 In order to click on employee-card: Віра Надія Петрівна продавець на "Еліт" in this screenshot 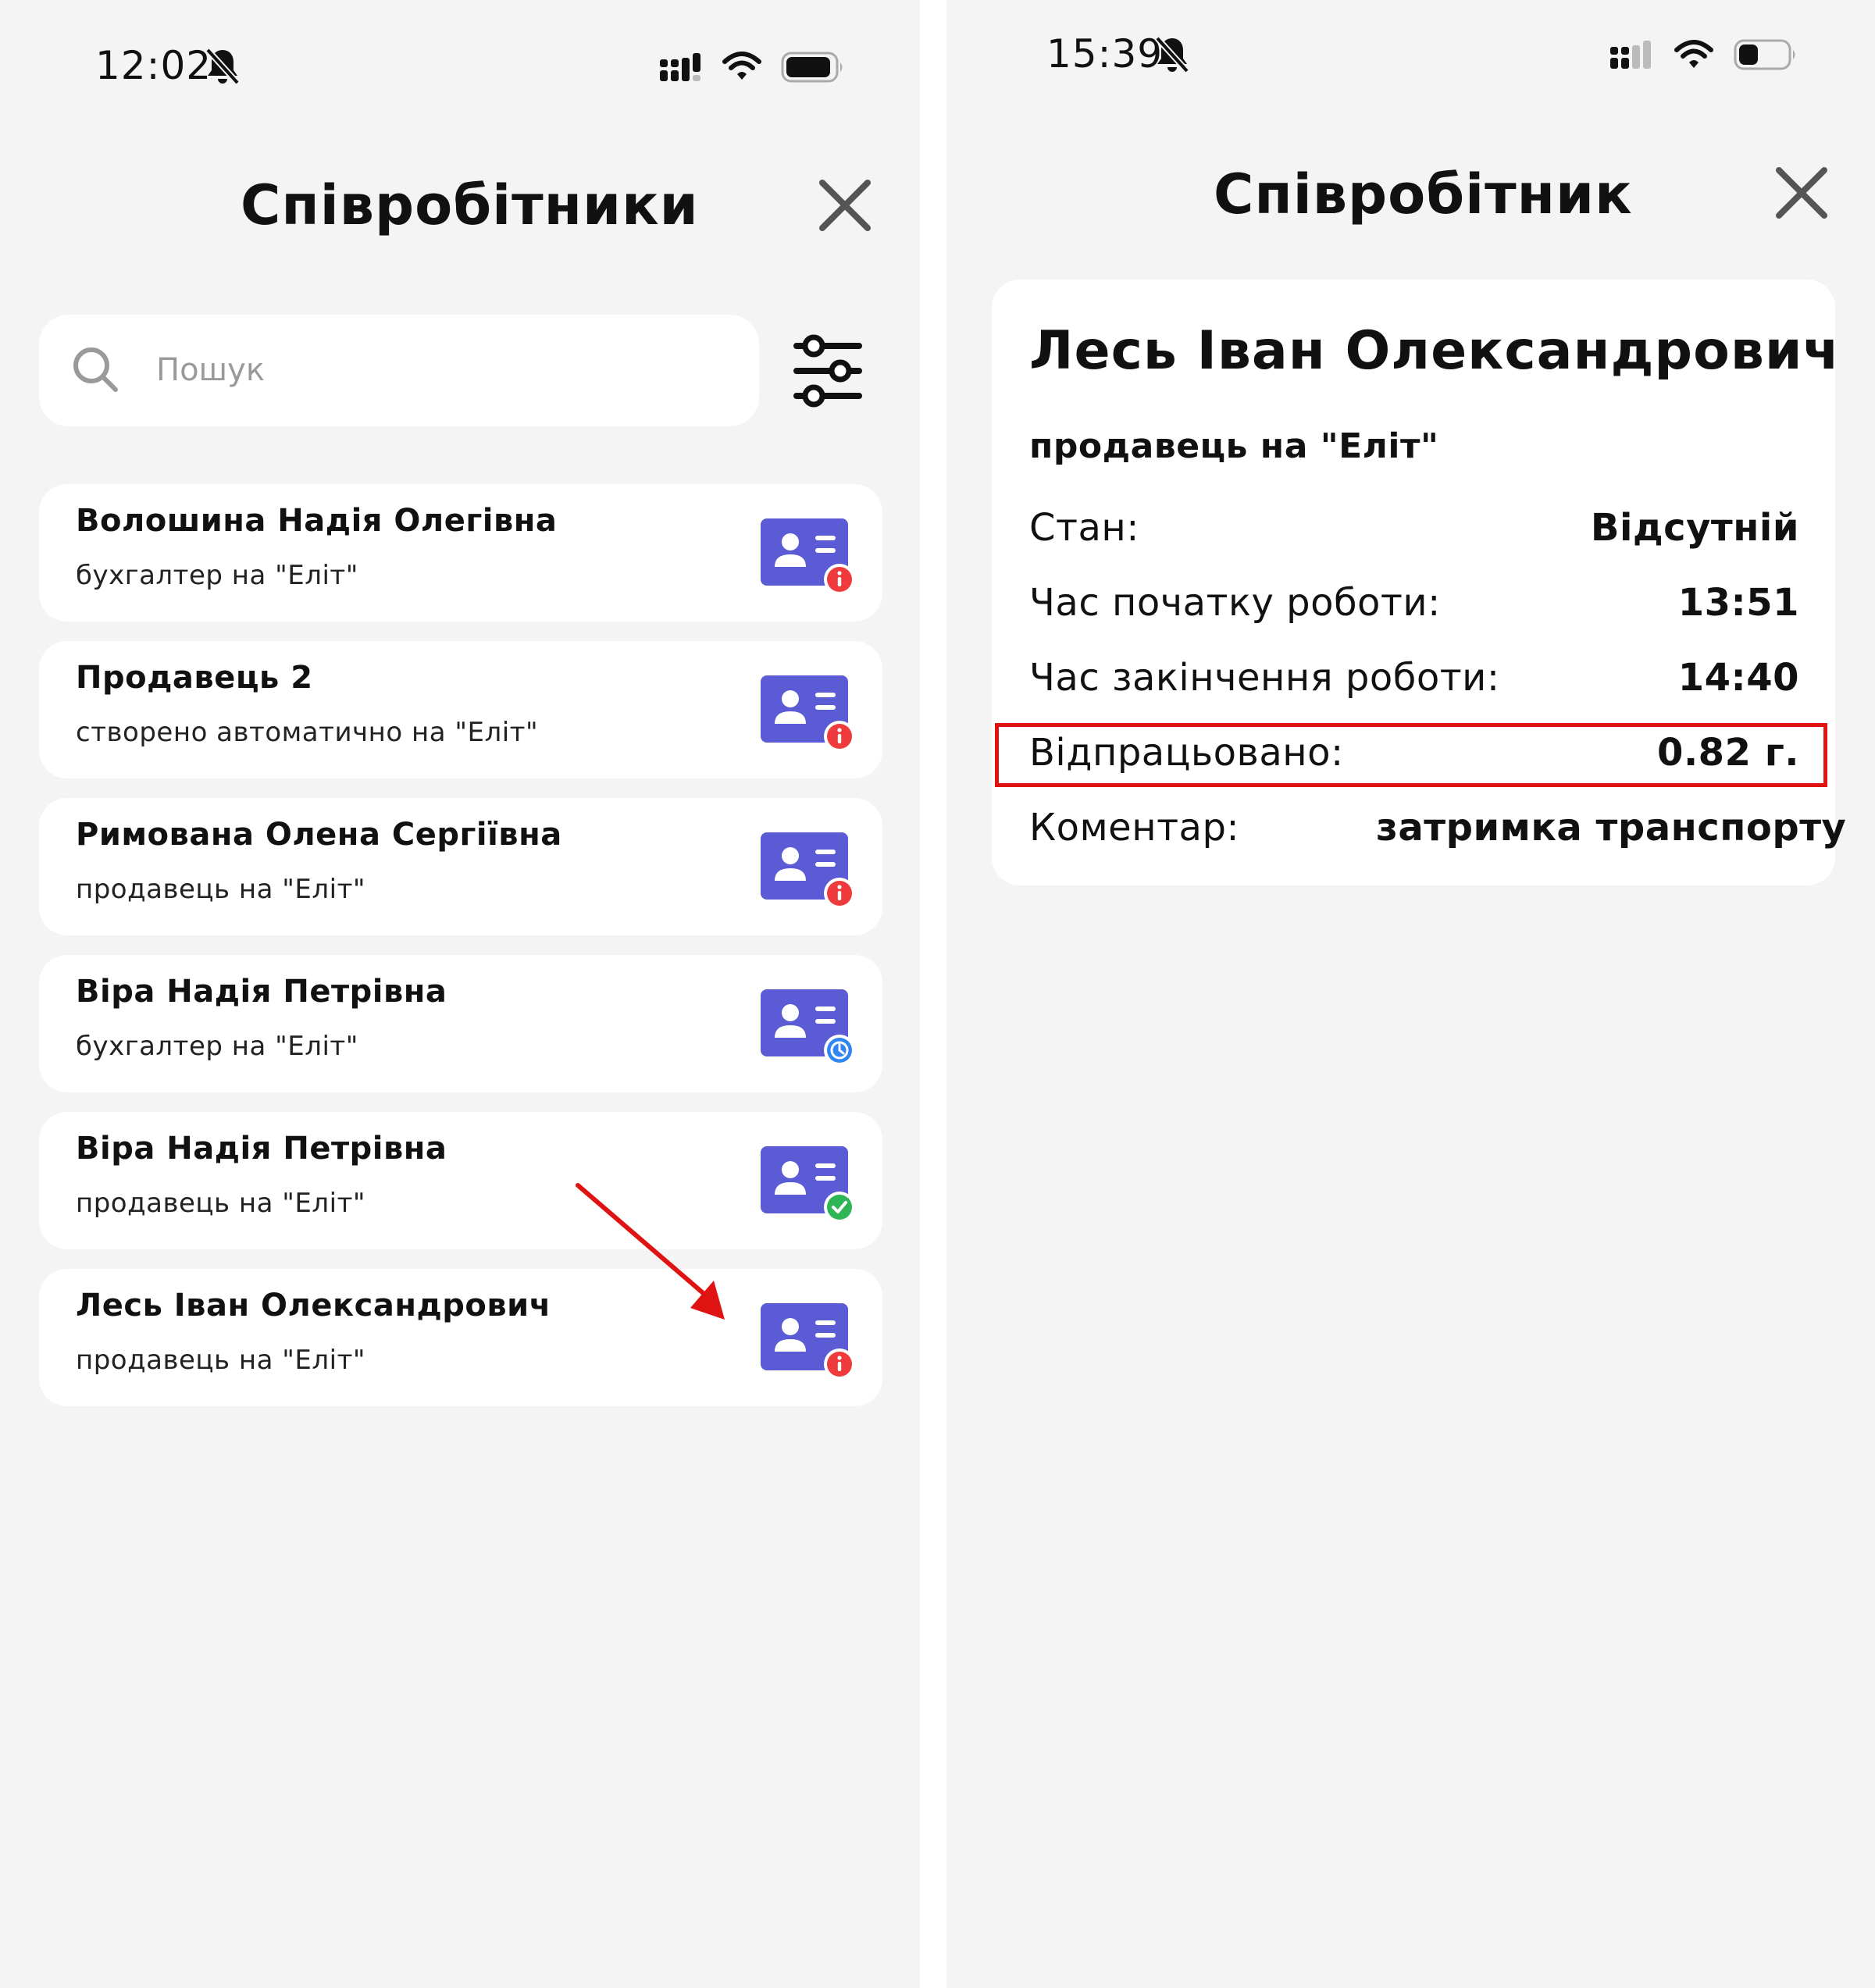, I will do `click(461, 1180)`.